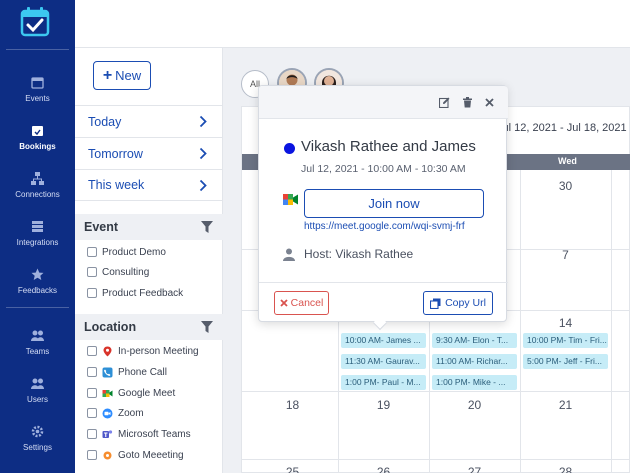 The width and height of the screenshot is (630, 473). Describe the element at coordinates (37, 346) in the screenshot. I see `nav-item-teams: Teams` at that location.